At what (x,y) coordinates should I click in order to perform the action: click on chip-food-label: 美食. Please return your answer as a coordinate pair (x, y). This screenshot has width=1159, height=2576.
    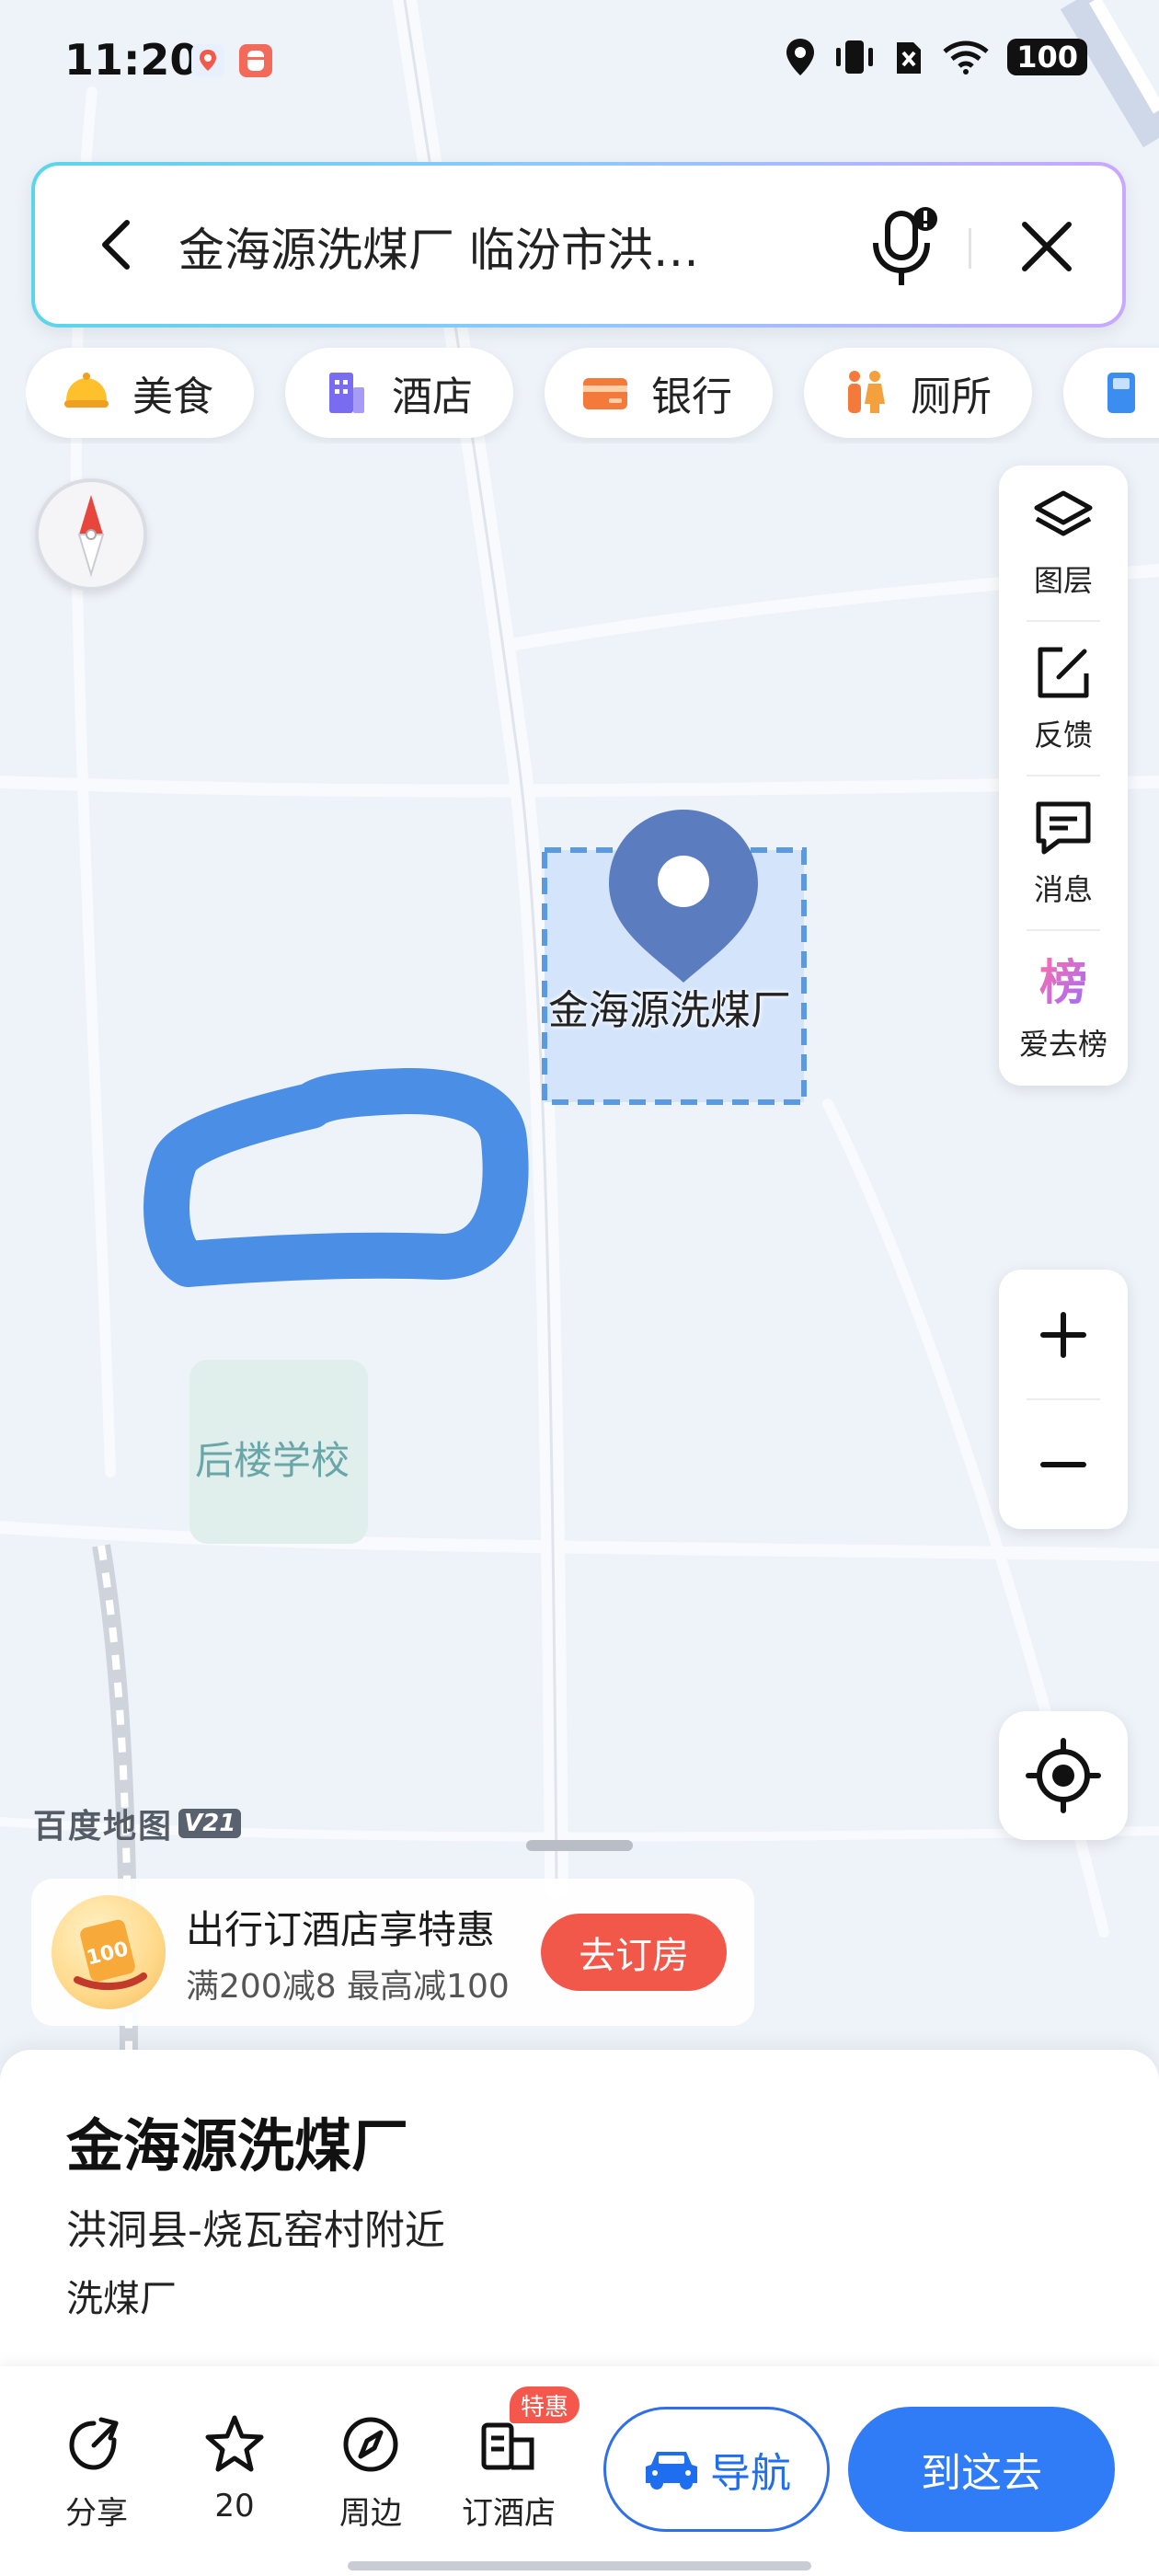
    Looking at the image, I should click on (172, 397).